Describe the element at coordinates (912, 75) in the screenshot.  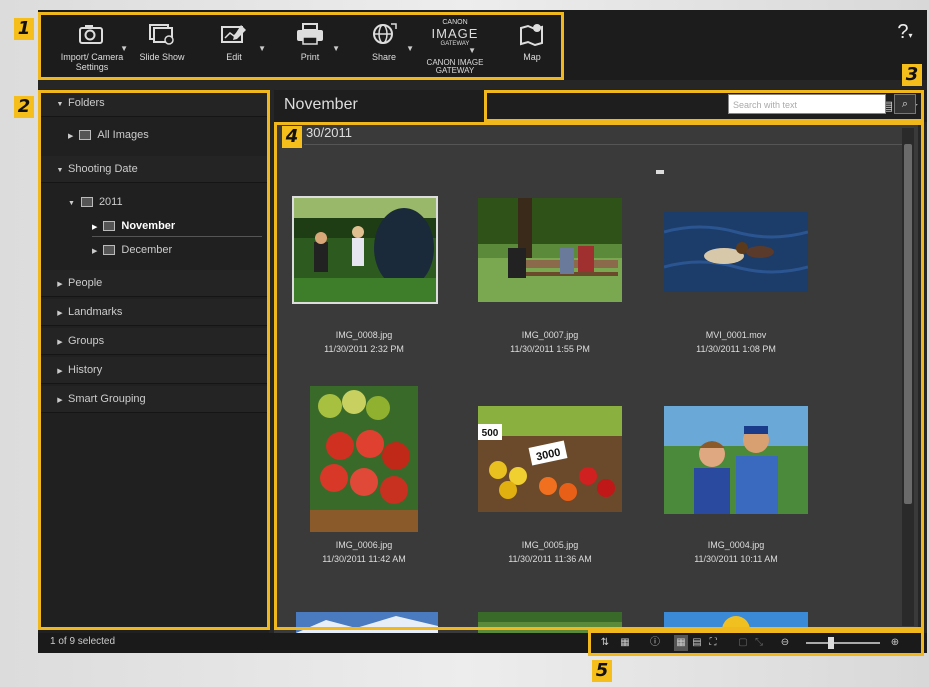
I see `callout-number-3: 3` at that location.